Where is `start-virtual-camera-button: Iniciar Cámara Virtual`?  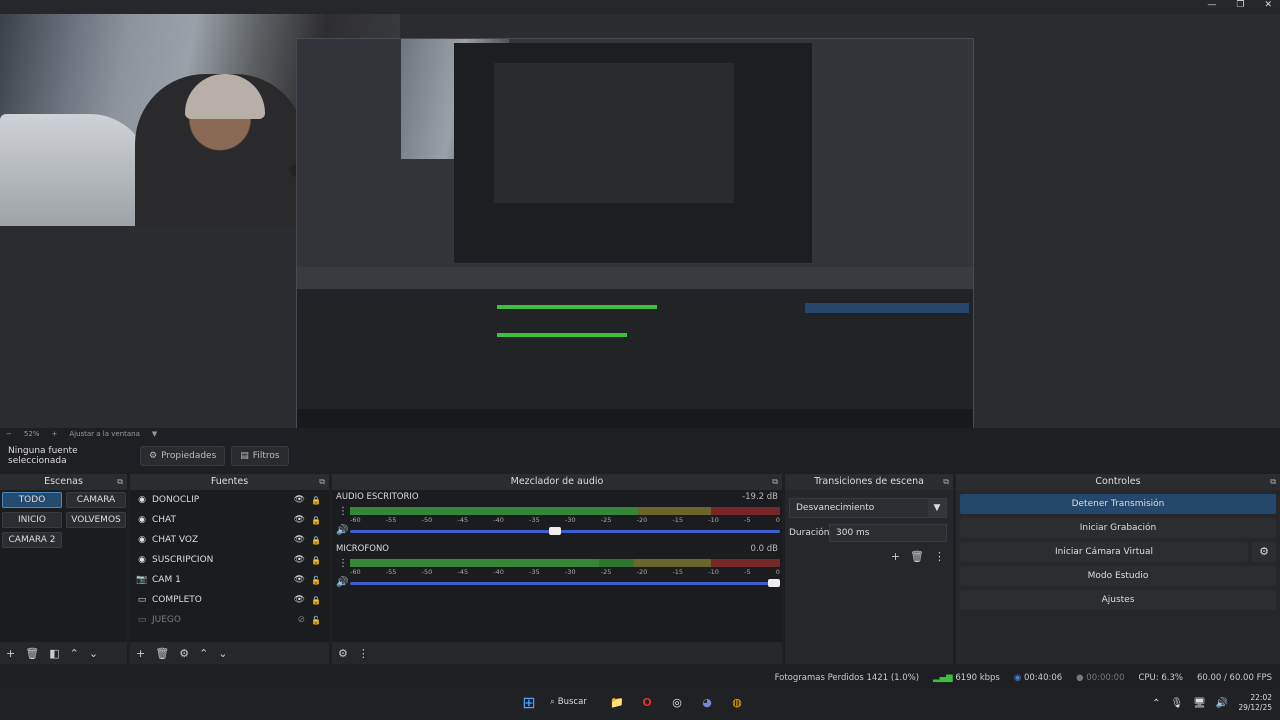 start-virtual-camera-button: Iniciar Cámara Virtual is located at coordinates (1104, 552).